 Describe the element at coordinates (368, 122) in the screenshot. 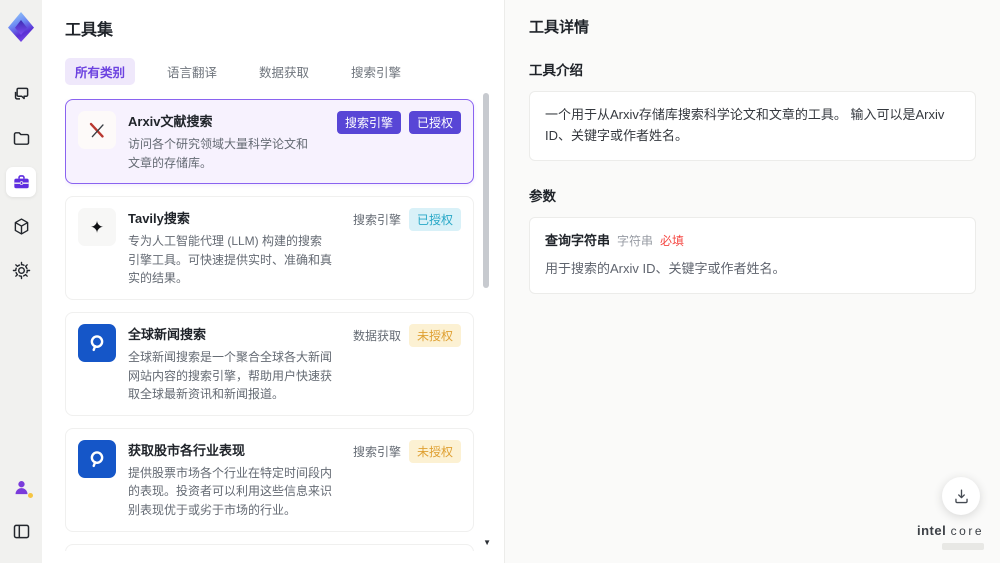

I see `category-badge: 搜索引擎` at that location.